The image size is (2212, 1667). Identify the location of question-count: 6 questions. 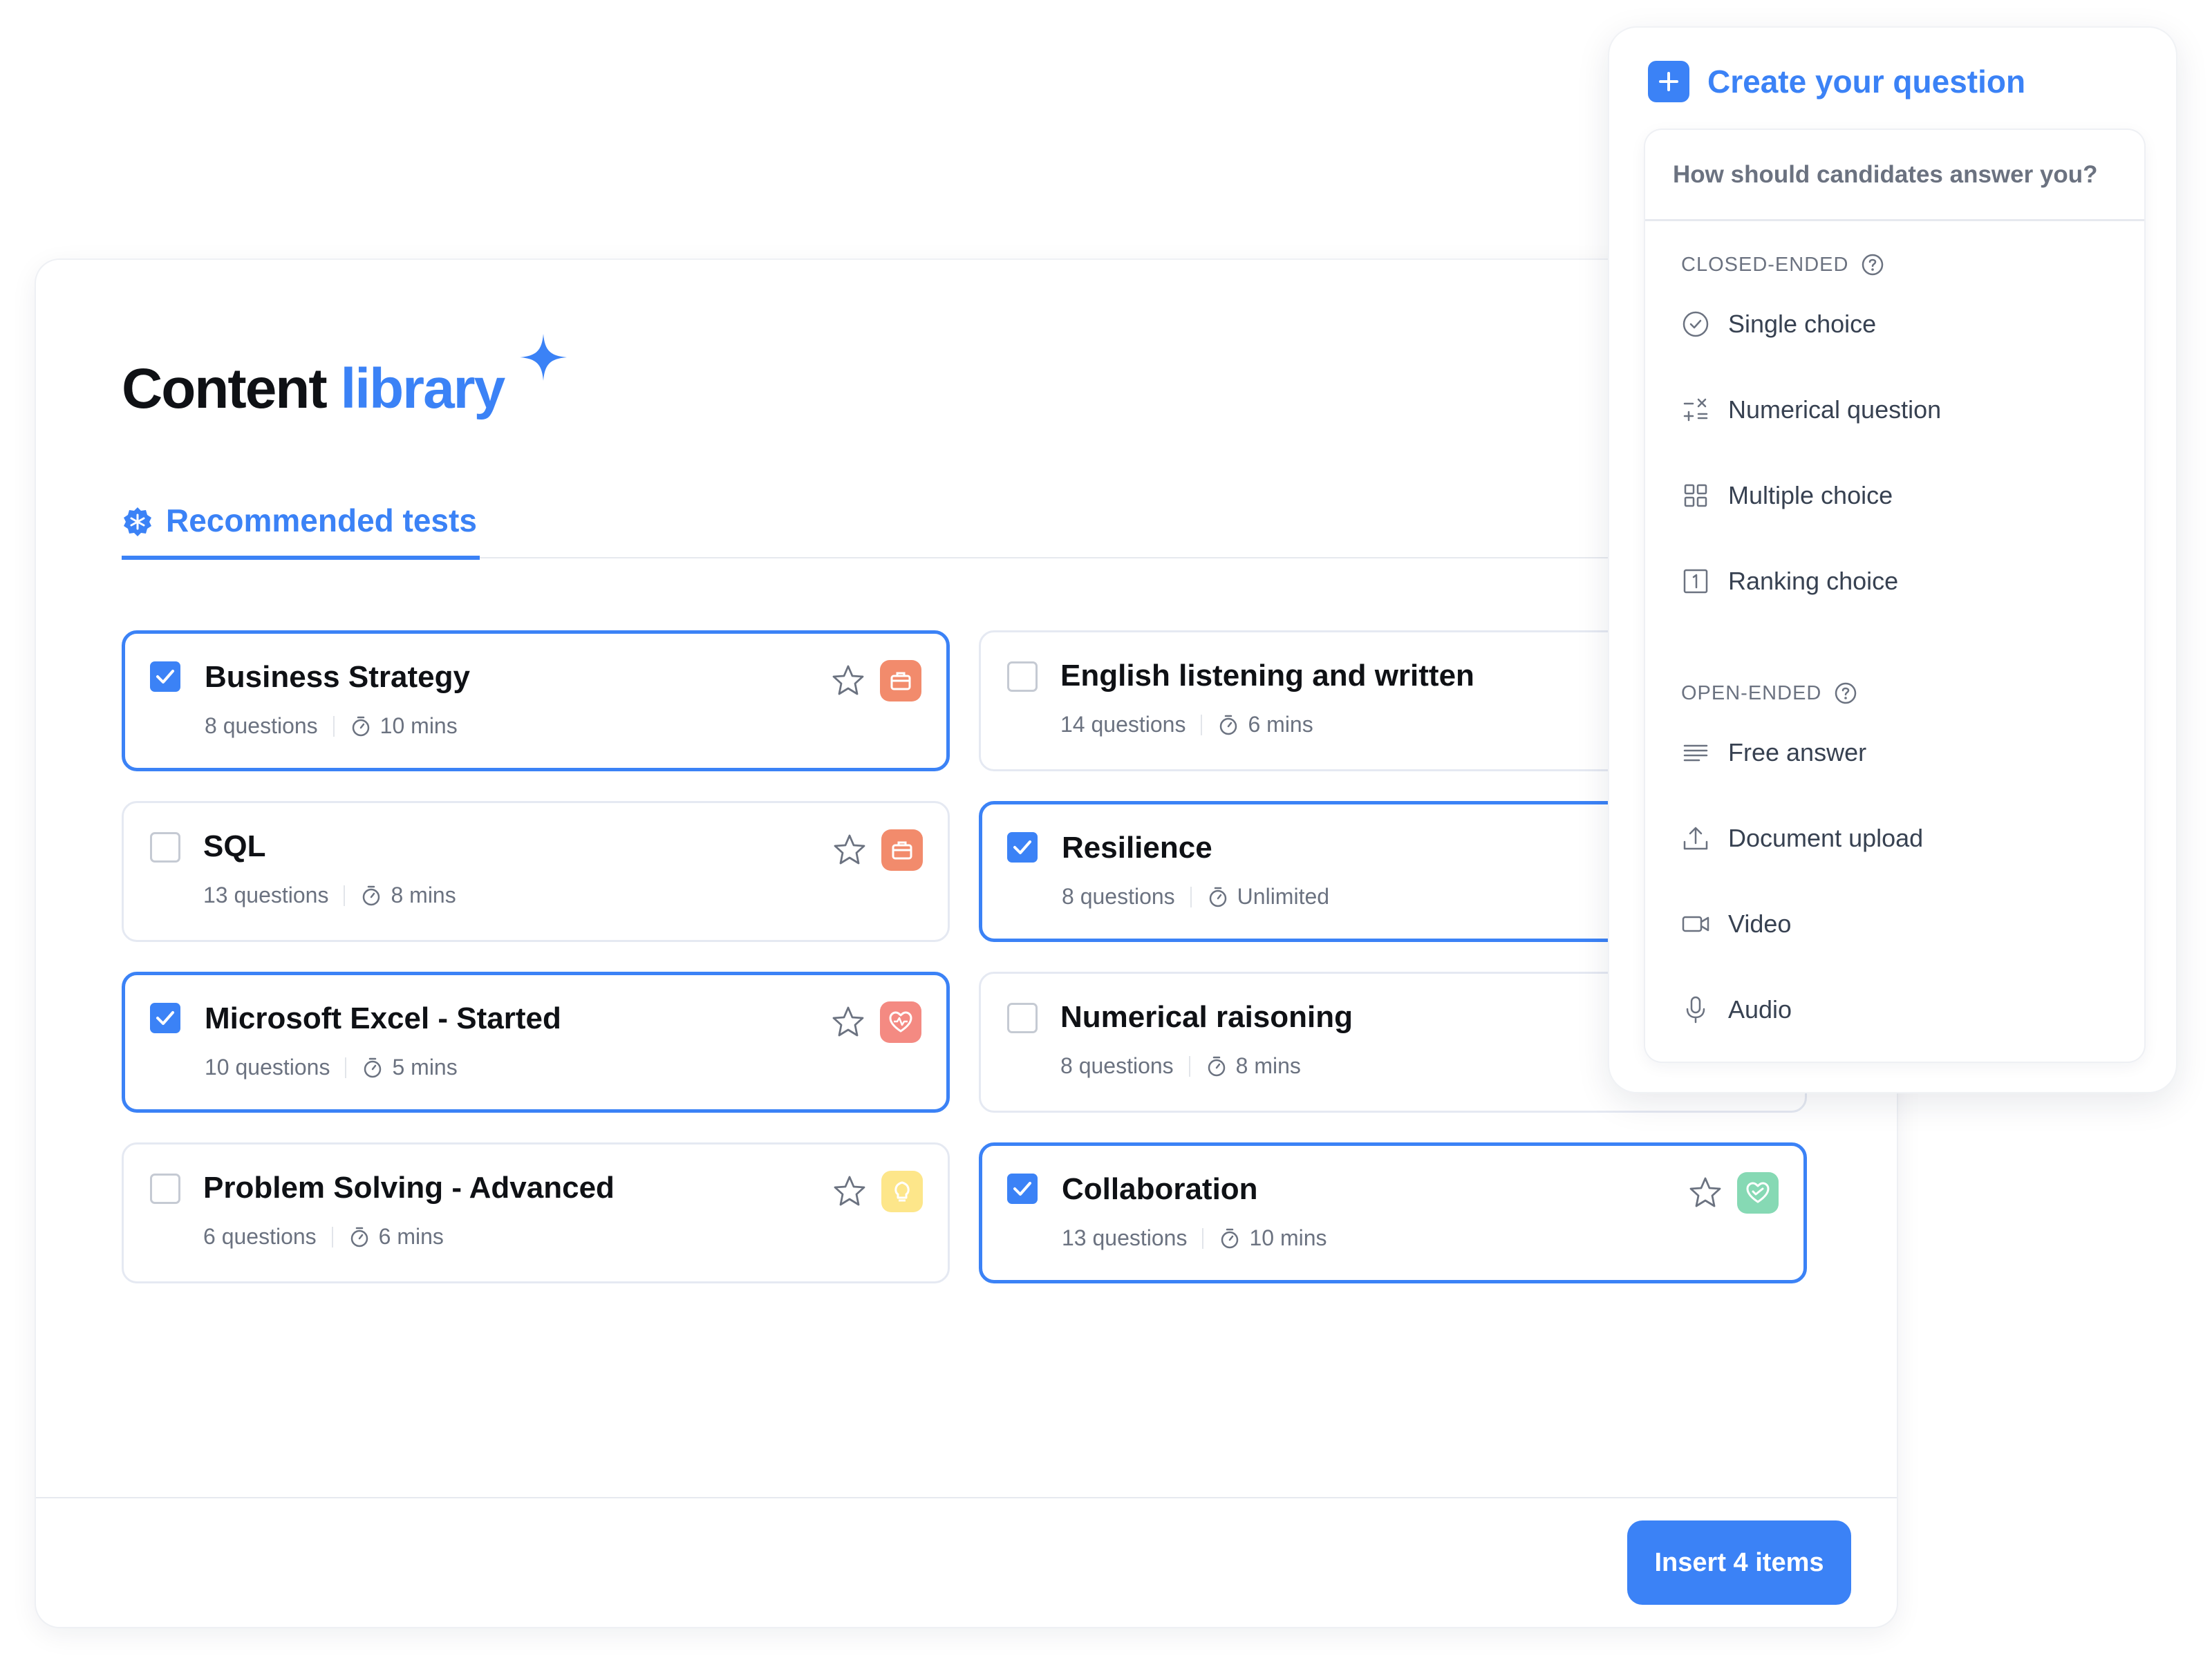
(260, 1236).